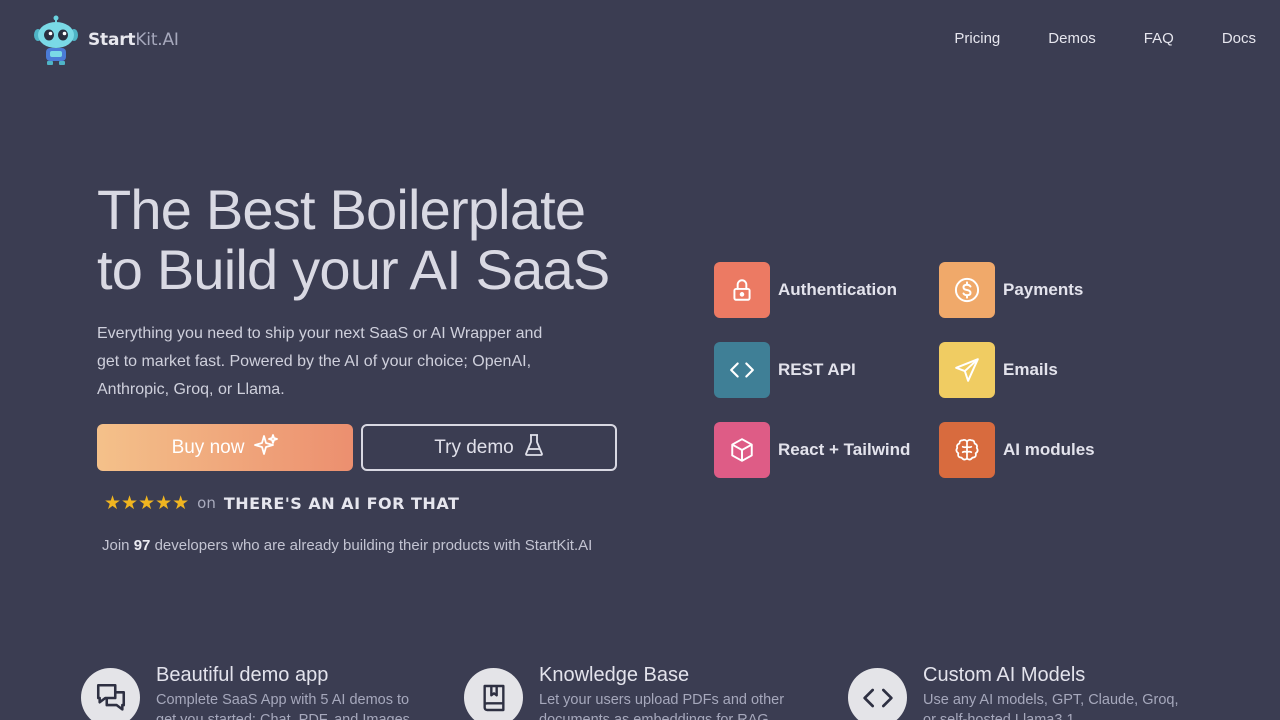 The image size is (1280, 720). Describe the element at coordinates (112, 40) in the screenshot. I see `brand-bold: Start` at that location.